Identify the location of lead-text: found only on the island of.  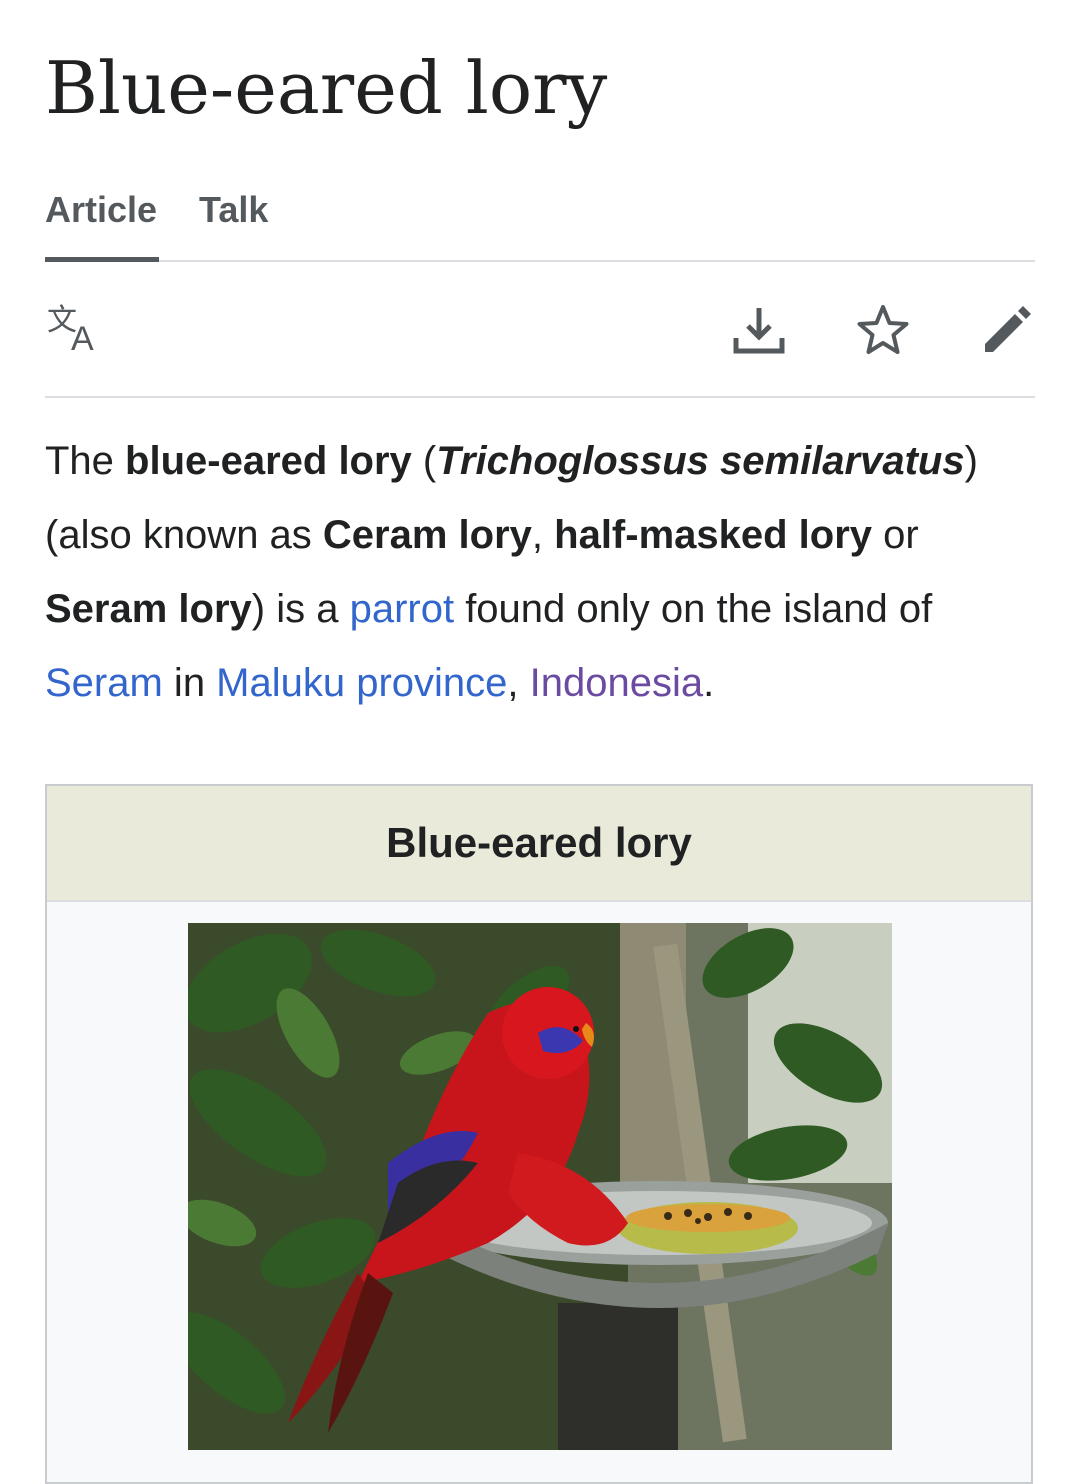
(693, 609).